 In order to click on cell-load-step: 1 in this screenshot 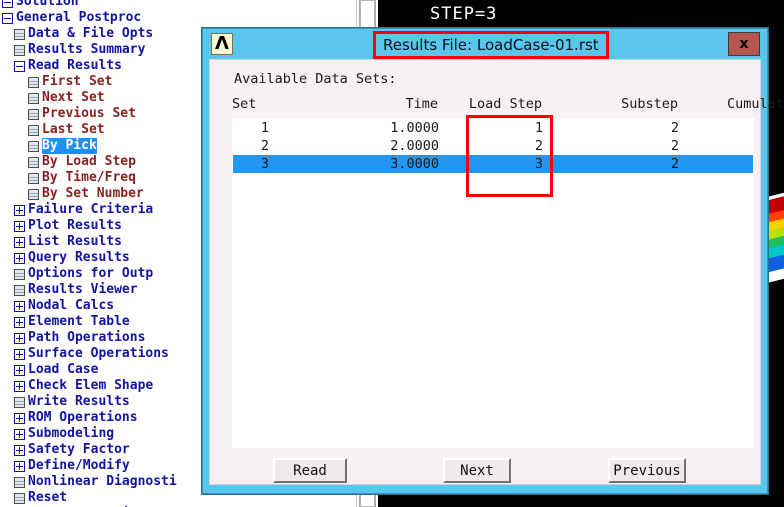, I will do `click(538, 128)`.